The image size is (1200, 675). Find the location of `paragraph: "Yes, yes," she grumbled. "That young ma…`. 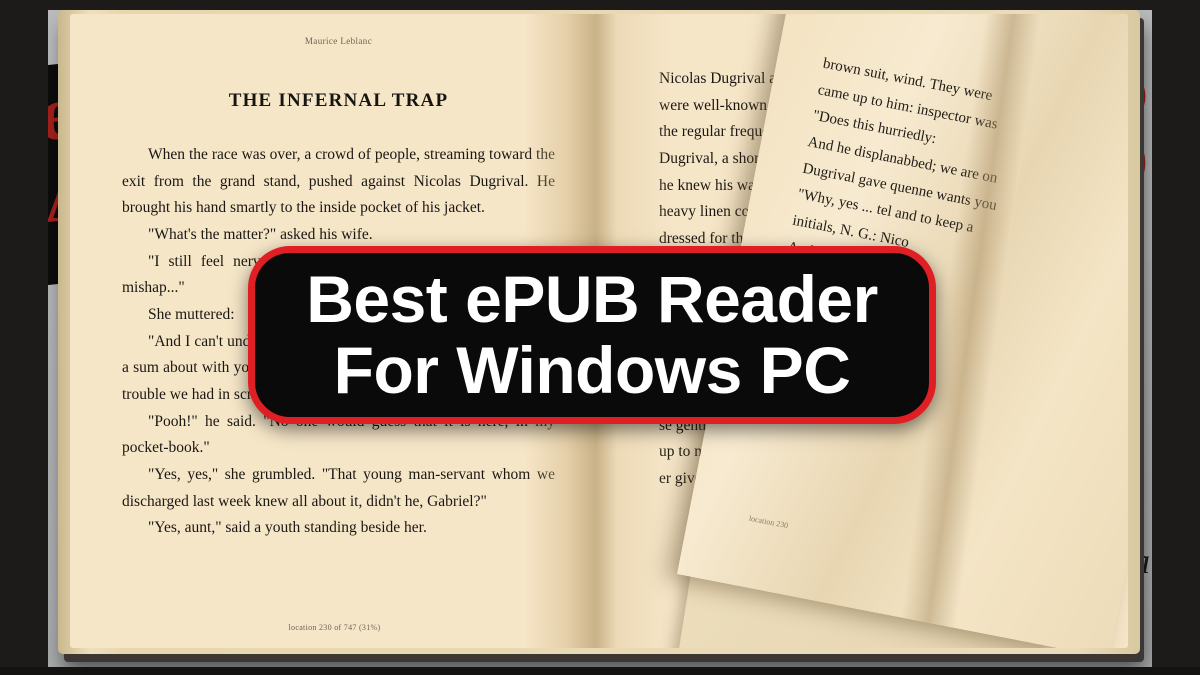

paragraph: "Yes, yes," she grumbled. "That young ma… is located at coordinates (338, 487).